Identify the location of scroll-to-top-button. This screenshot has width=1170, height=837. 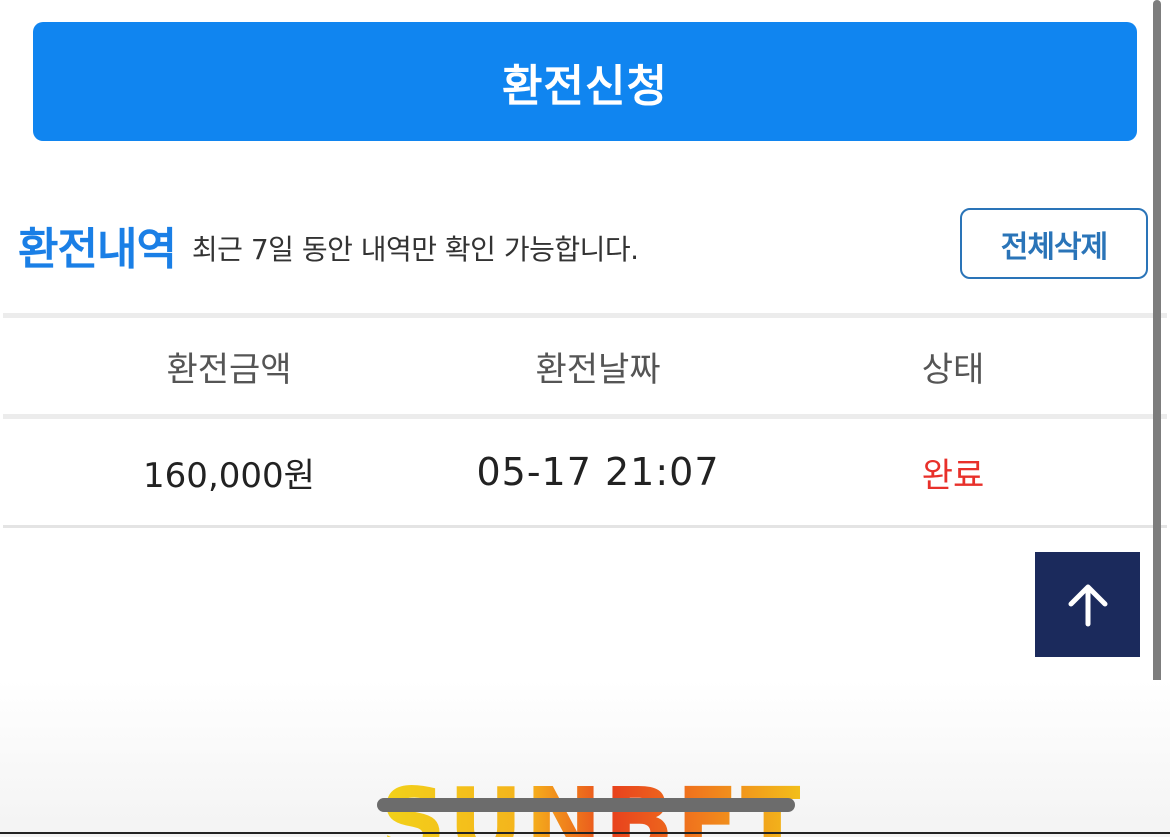
(1087, 604).